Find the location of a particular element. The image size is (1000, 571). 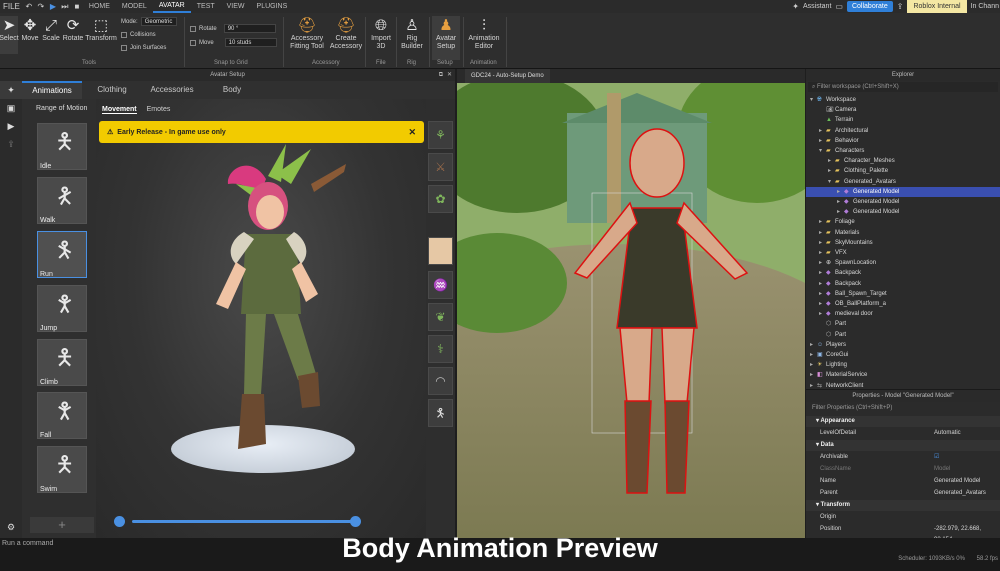

animation-card-run: 🯈 Run is located at coordinates (62, 254).